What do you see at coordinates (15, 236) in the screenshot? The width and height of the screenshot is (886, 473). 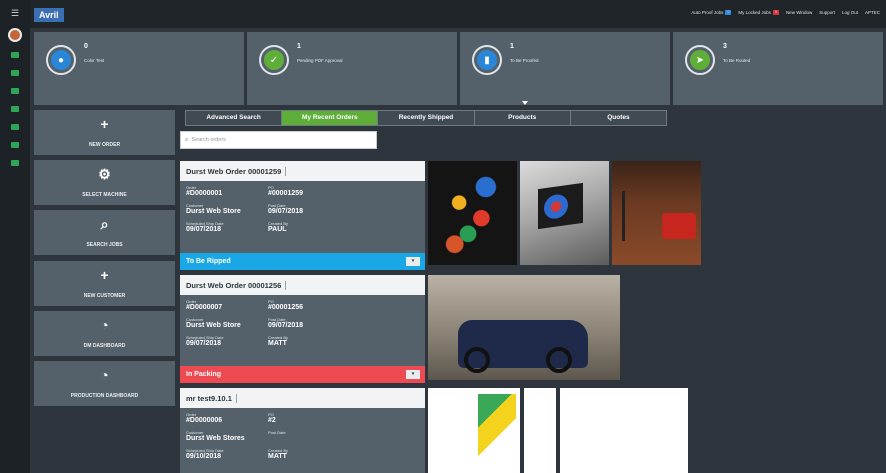 I see `nav-rail: ☰` at bounding box center [15, 236].